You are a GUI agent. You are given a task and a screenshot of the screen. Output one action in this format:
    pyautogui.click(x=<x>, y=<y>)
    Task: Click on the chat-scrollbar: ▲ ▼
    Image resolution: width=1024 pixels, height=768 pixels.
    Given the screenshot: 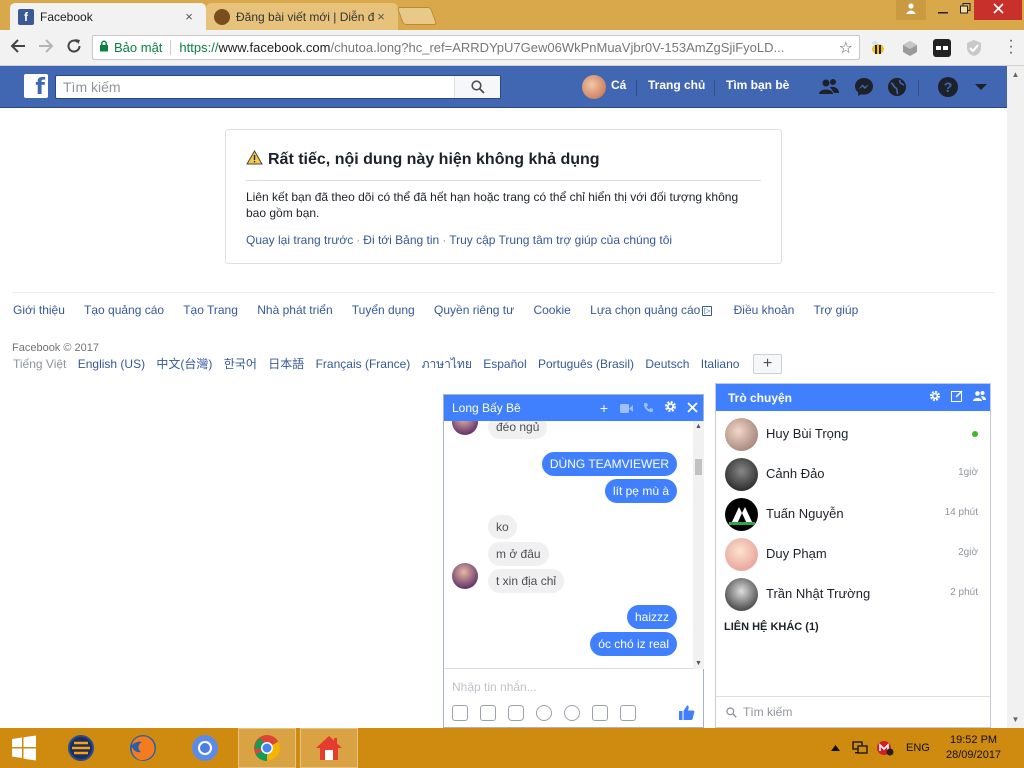 What is the action you would take?
    pyautogui.click(x=698, y=545)
    